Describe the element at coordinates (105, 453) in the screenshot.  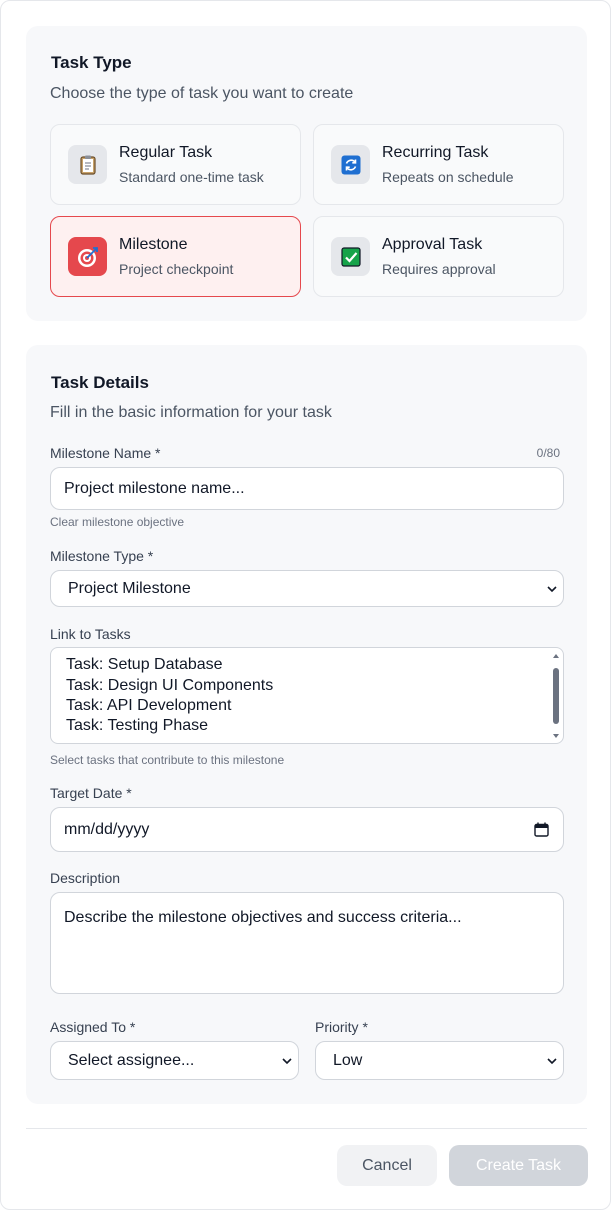
I see `milestone-name-label: Milestone Name *` at that location.